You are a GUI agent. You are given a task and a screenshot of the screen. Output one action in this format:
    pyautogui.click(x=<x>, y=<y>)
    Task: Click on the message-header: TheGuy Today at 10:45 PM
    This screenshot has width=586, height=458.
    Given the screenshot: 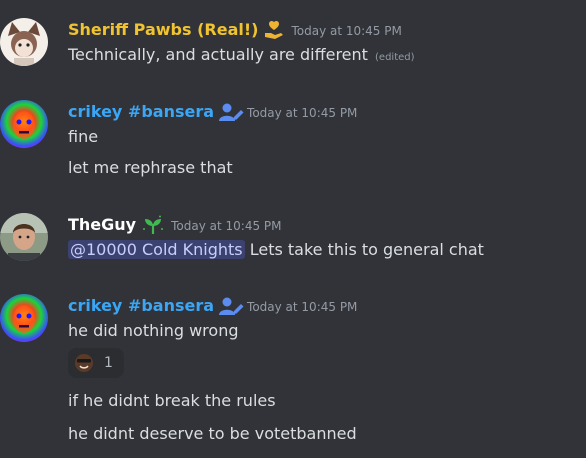 What is the action you would take?
    pyautogui.click(x=175, y=225)
    